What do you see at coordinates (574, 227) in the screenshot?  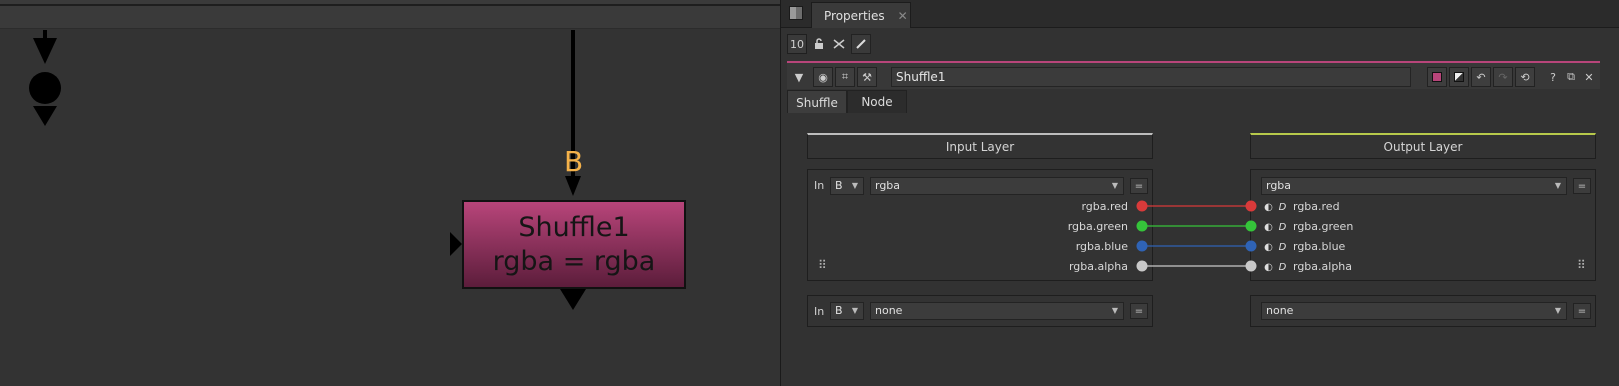 I see `node-title: Shuffle1` at bounding box center [574, 227].